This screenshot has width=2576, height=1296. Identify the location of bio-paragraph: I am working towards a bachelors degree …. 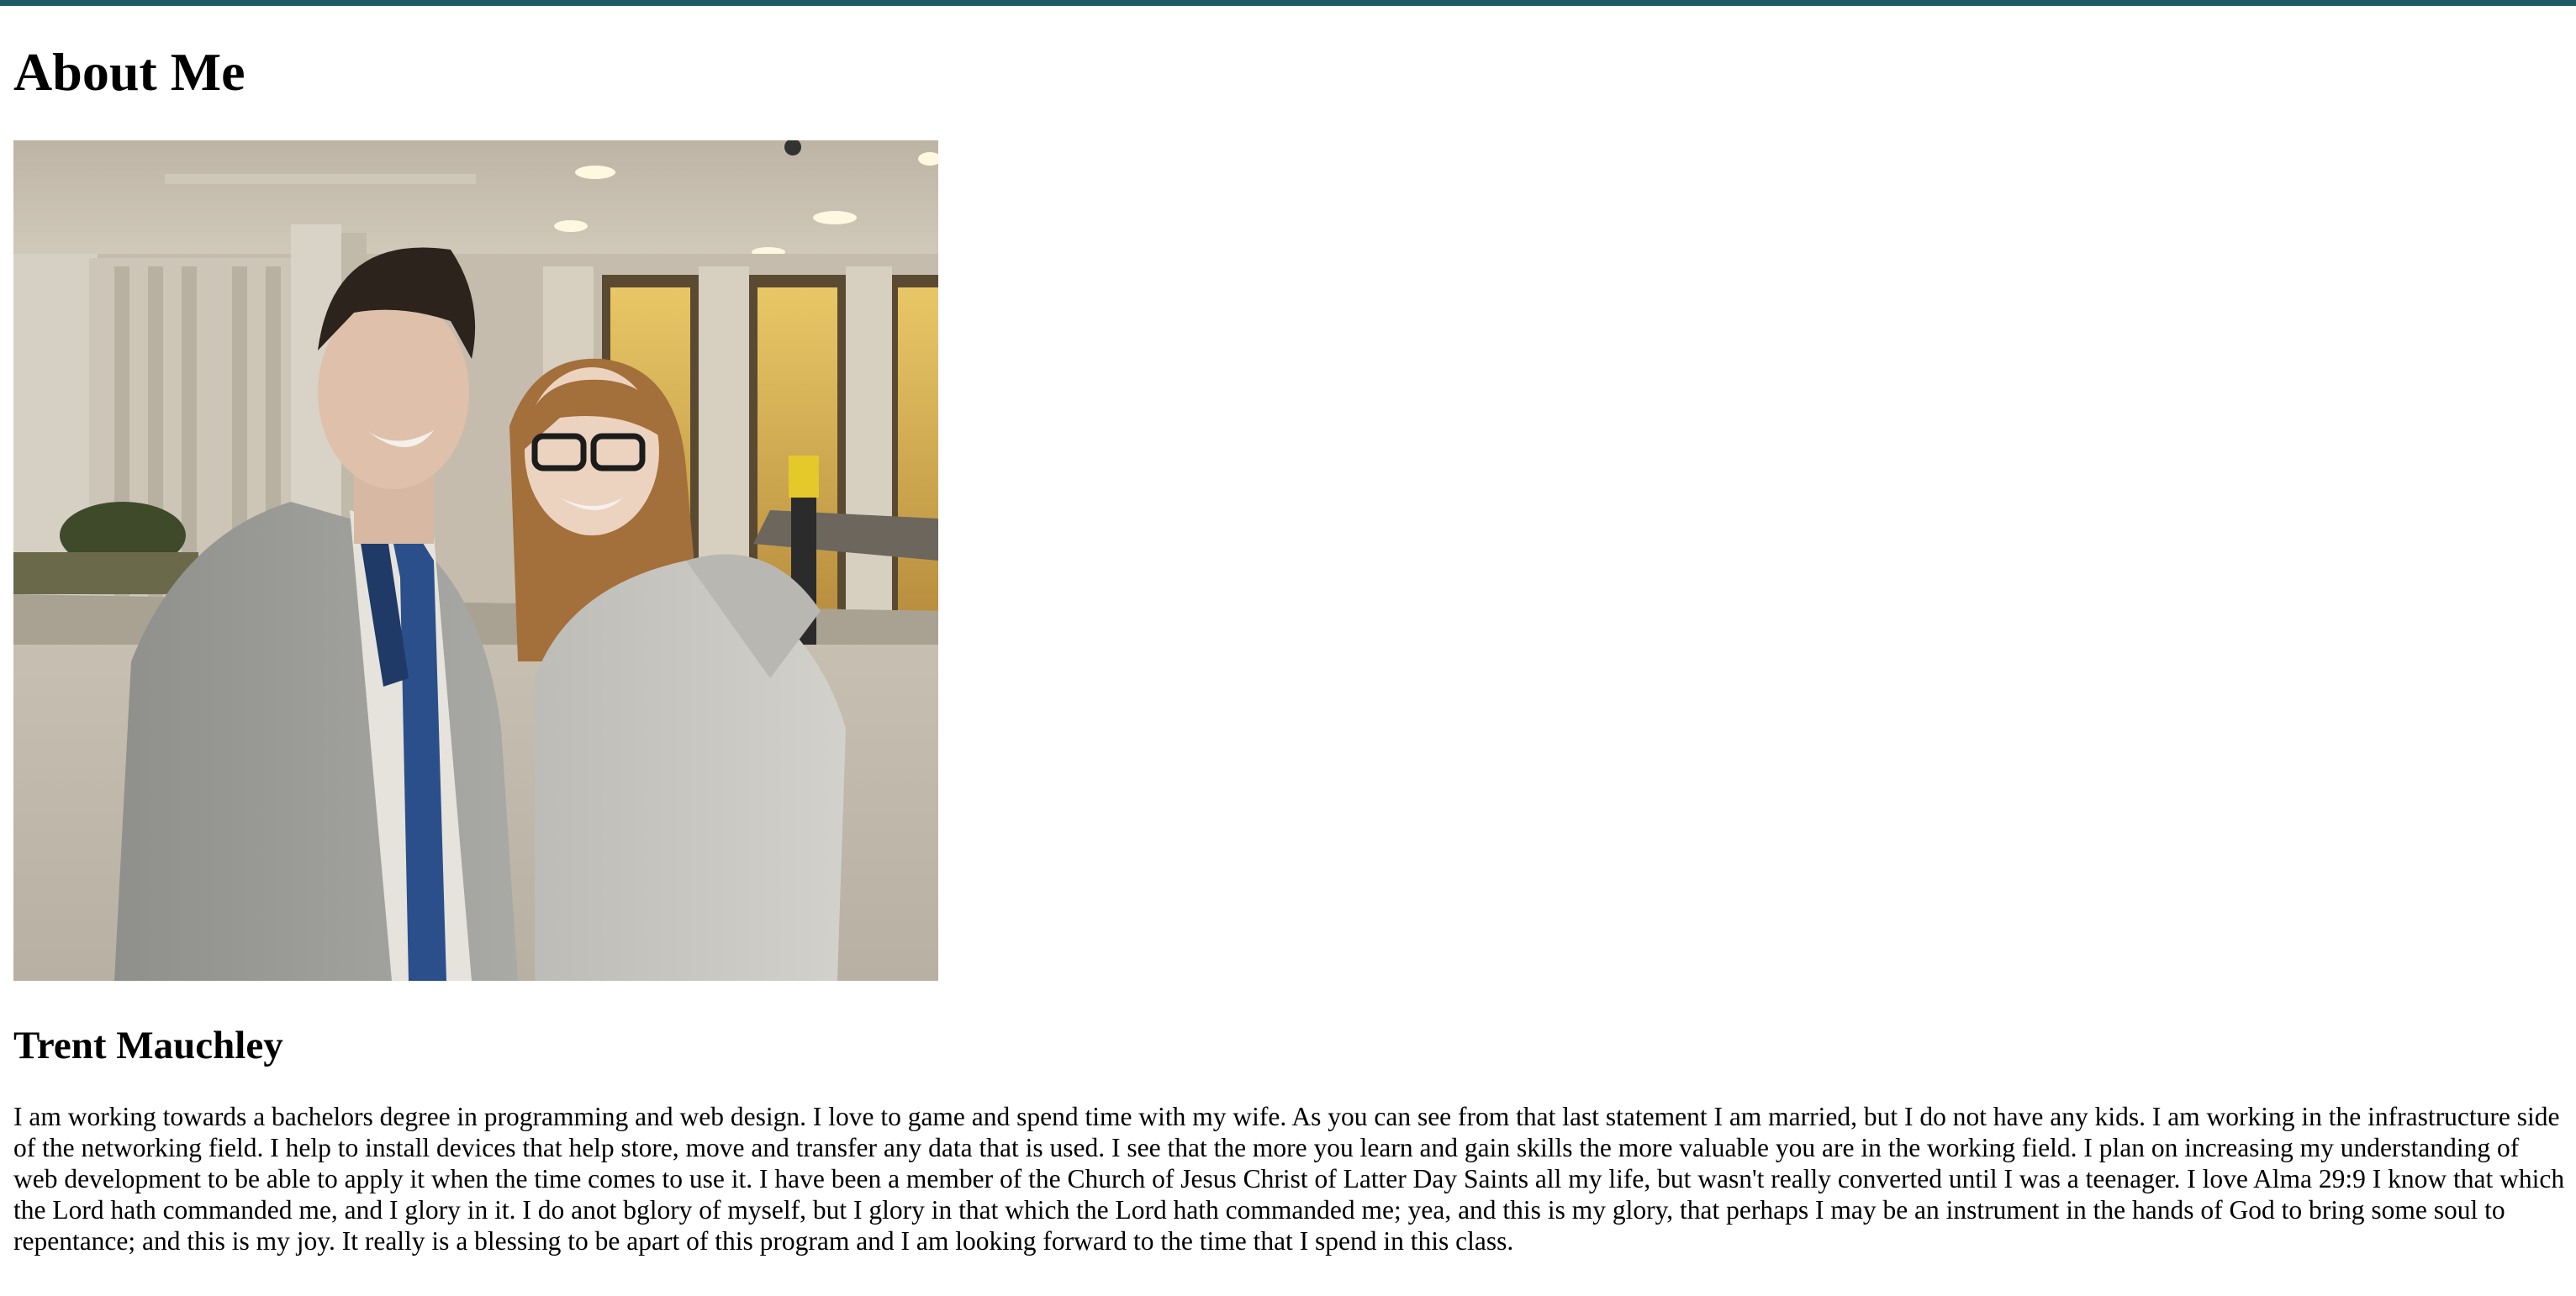
(1289, 1179).